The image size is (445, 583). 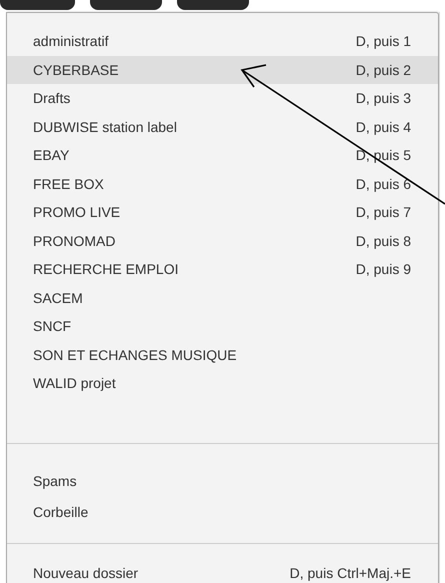 I want to click on folder-label: PROMO LIVE, so click(x=76, y=212).